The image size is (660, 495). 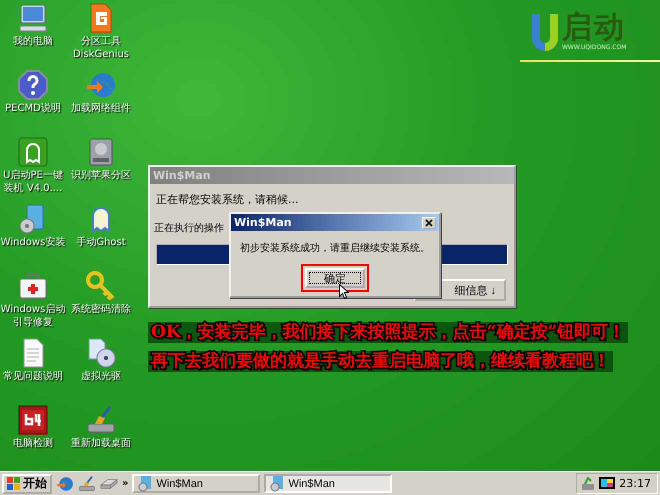 What do you see at coordinates (335, 248) in the screenshot?
I see `dialog-message: 初步安装系统成功，请重启继续安装系统。` at bounding box center [335, 248].